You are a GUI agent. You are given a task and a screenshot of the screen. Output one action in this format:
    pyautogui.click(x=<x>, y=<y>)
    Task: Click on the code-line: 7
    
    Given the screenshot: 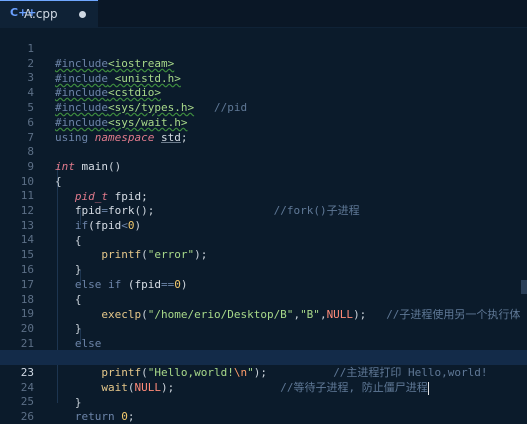 What is the action you would take?
    pyautogui.click(x=263, y=129)
    